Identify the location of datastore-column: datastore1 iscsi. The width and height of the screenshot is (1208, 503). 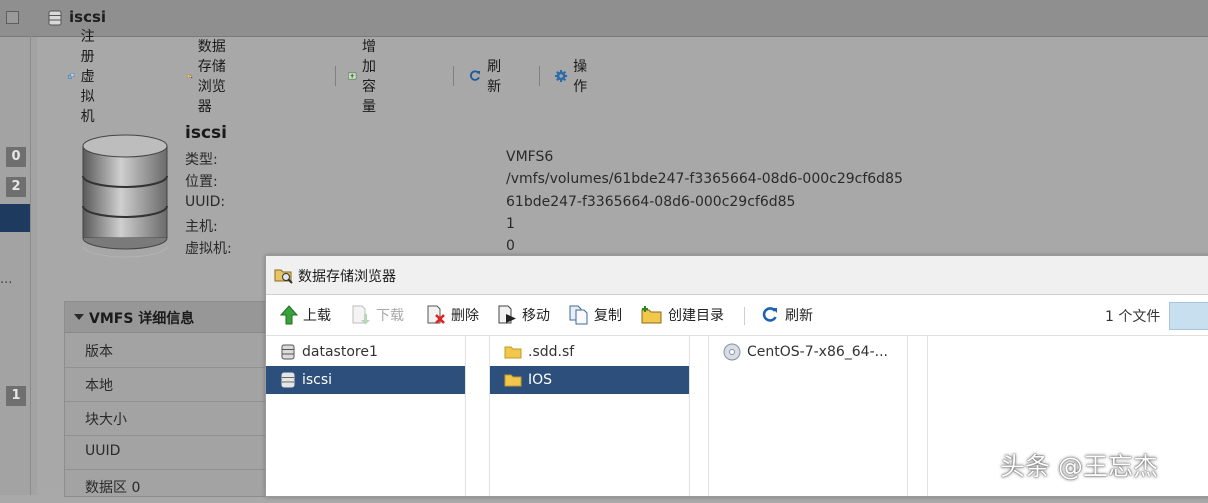
(366, 416).